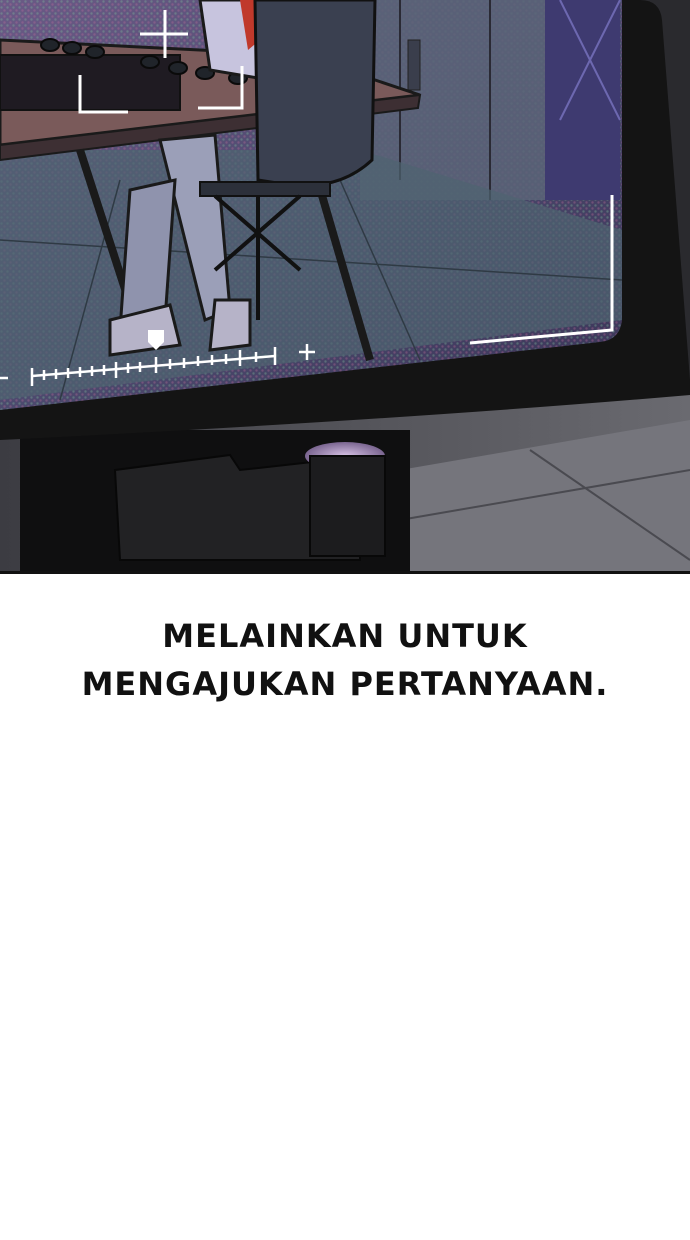 The image size is (690, 1240). I want to click on caption-line-2: MENGAJUKAN PERTANYAAN., so click(345, 684).